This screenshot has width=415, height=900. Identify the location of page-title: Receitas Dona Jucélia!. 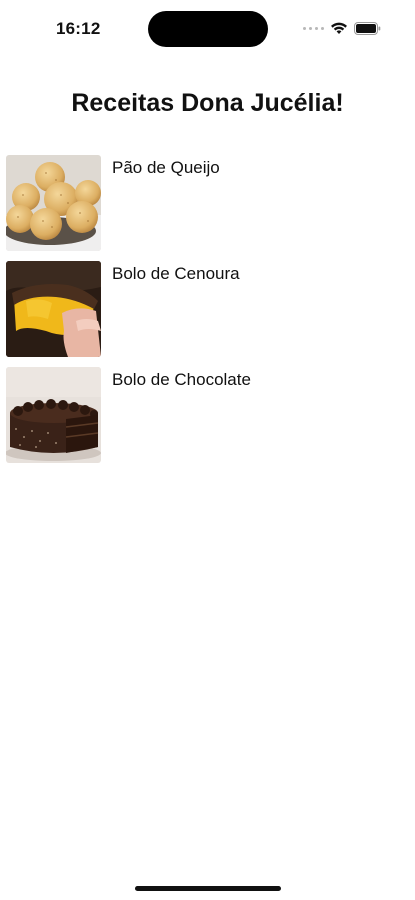
(207, 103).